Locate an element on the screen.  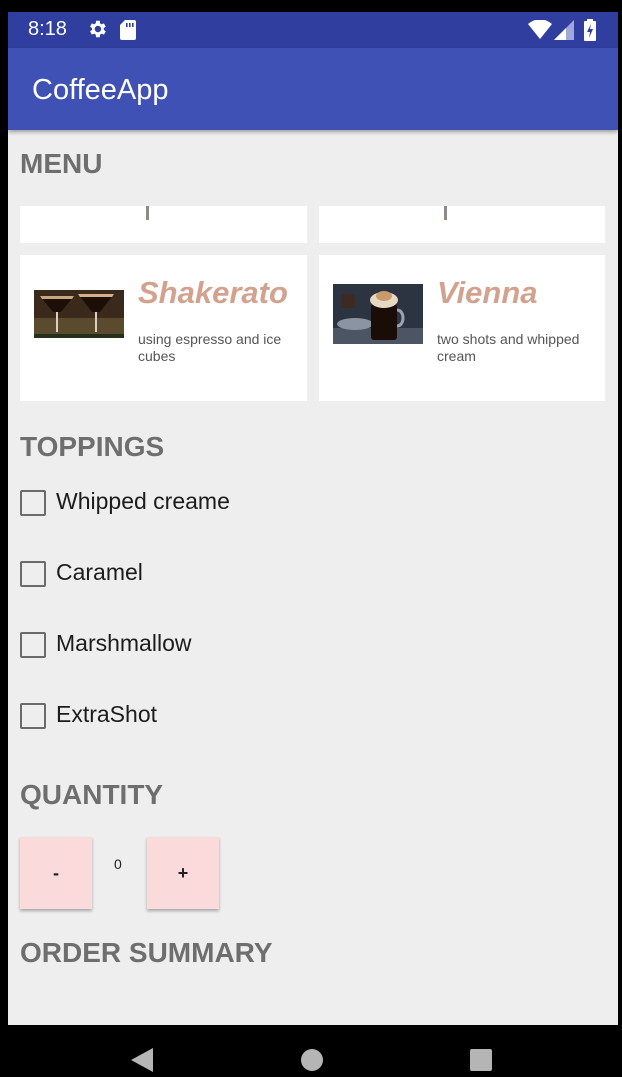
decrement-button: - is located at coordinates (56, 873).